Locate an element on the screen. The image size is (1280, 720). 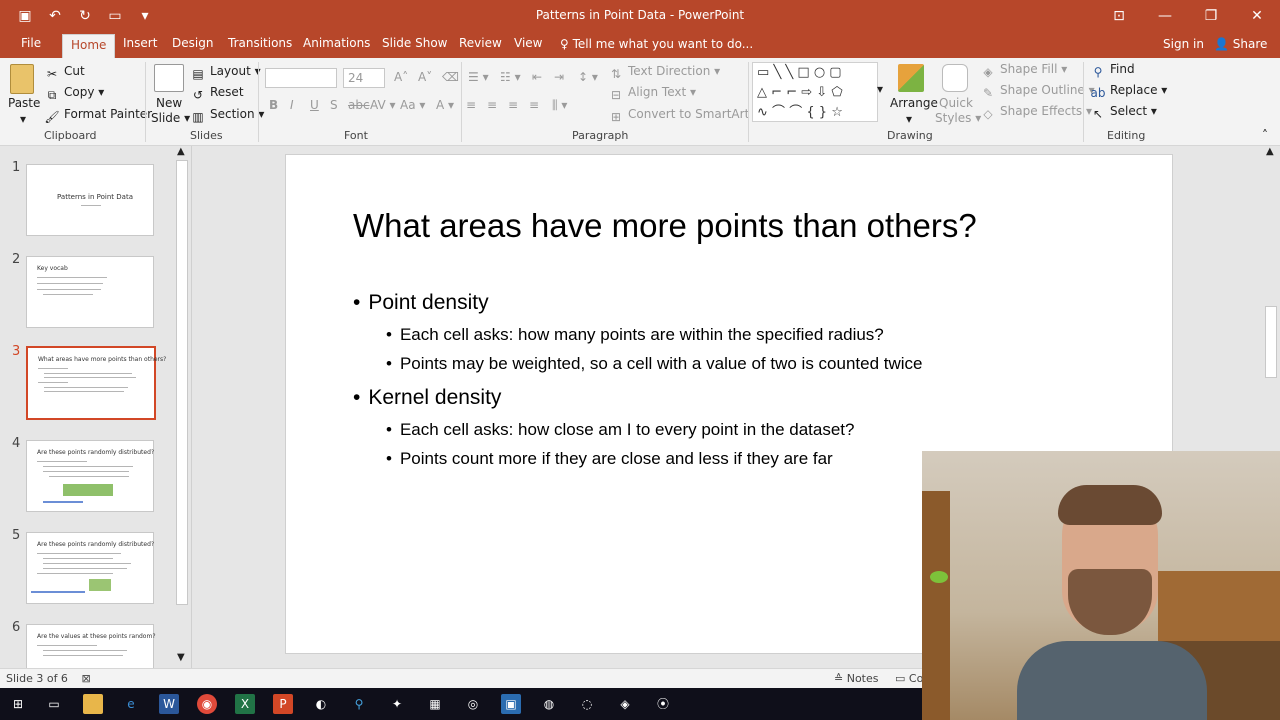
tab-insert: Insert is located at coordinates (140, 43).